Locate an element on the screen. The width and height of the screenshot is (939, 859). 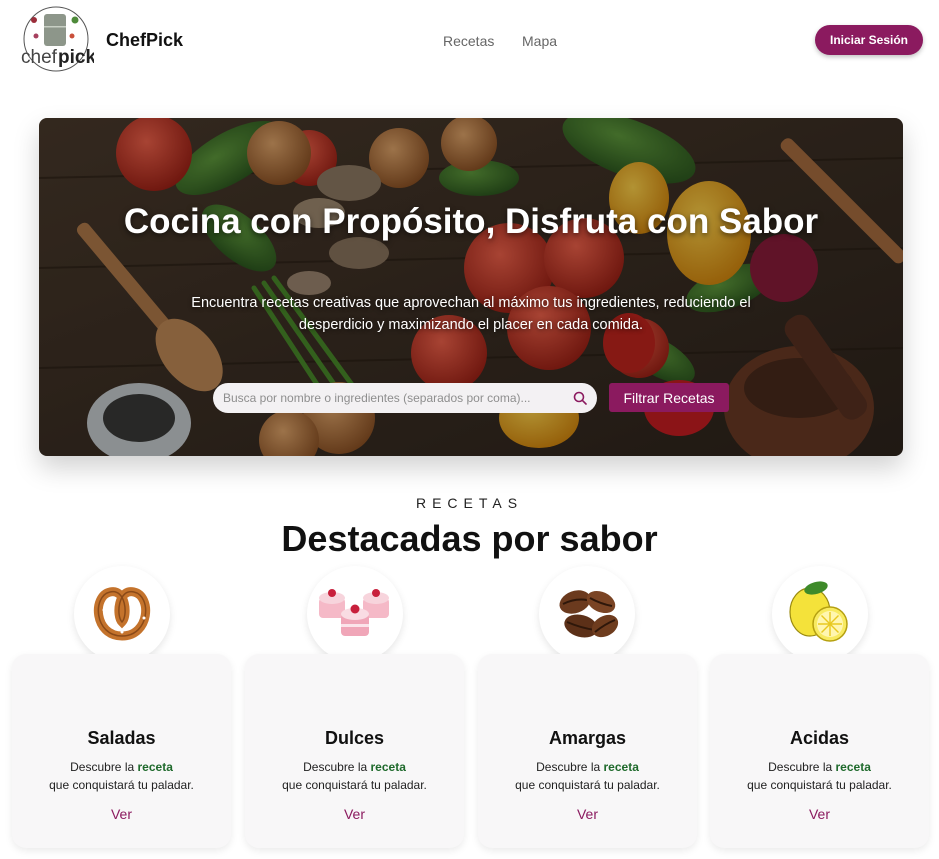
svg-text: chef is located at coordinates (39, 57).